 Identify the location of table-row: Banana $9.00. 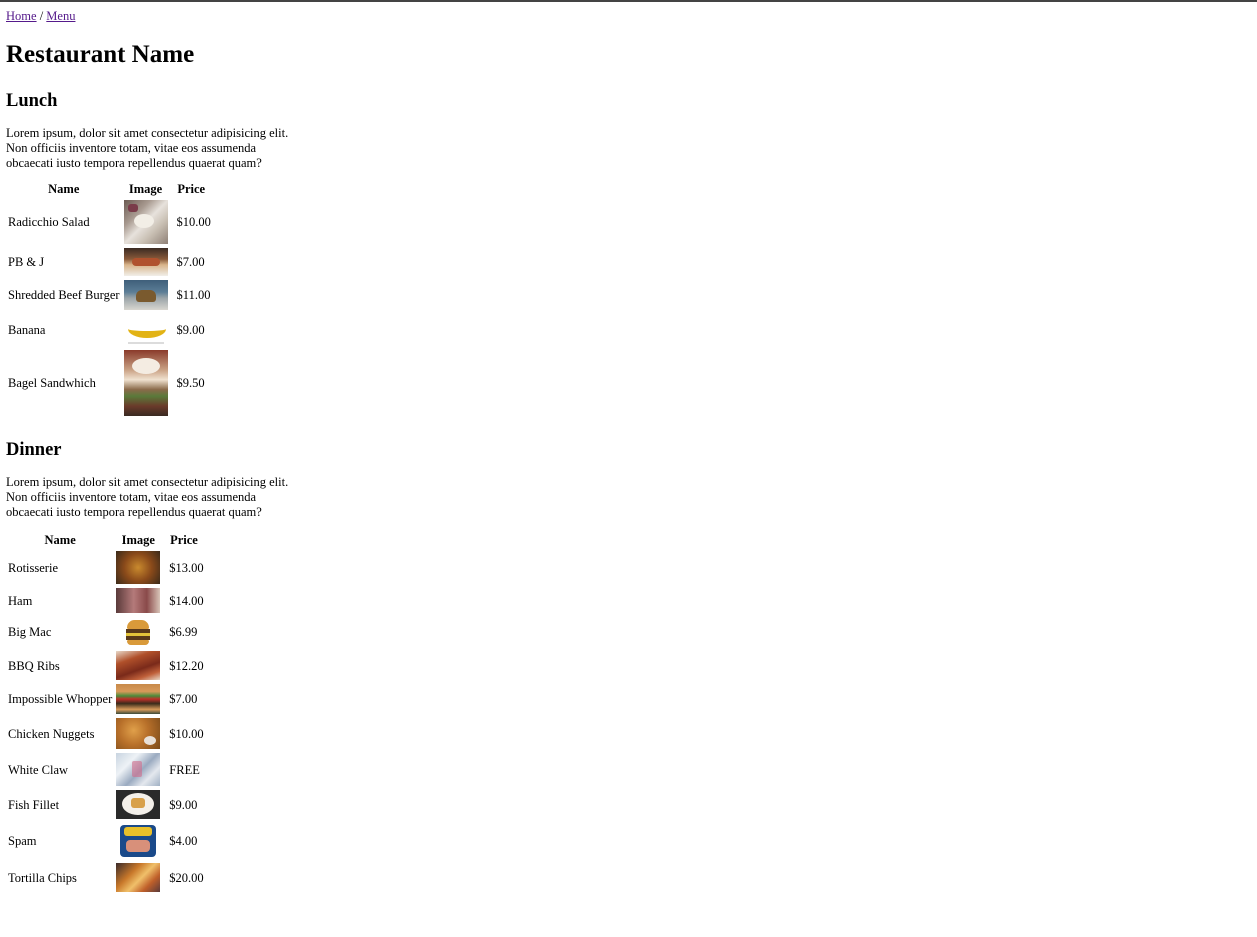
(109, 330).